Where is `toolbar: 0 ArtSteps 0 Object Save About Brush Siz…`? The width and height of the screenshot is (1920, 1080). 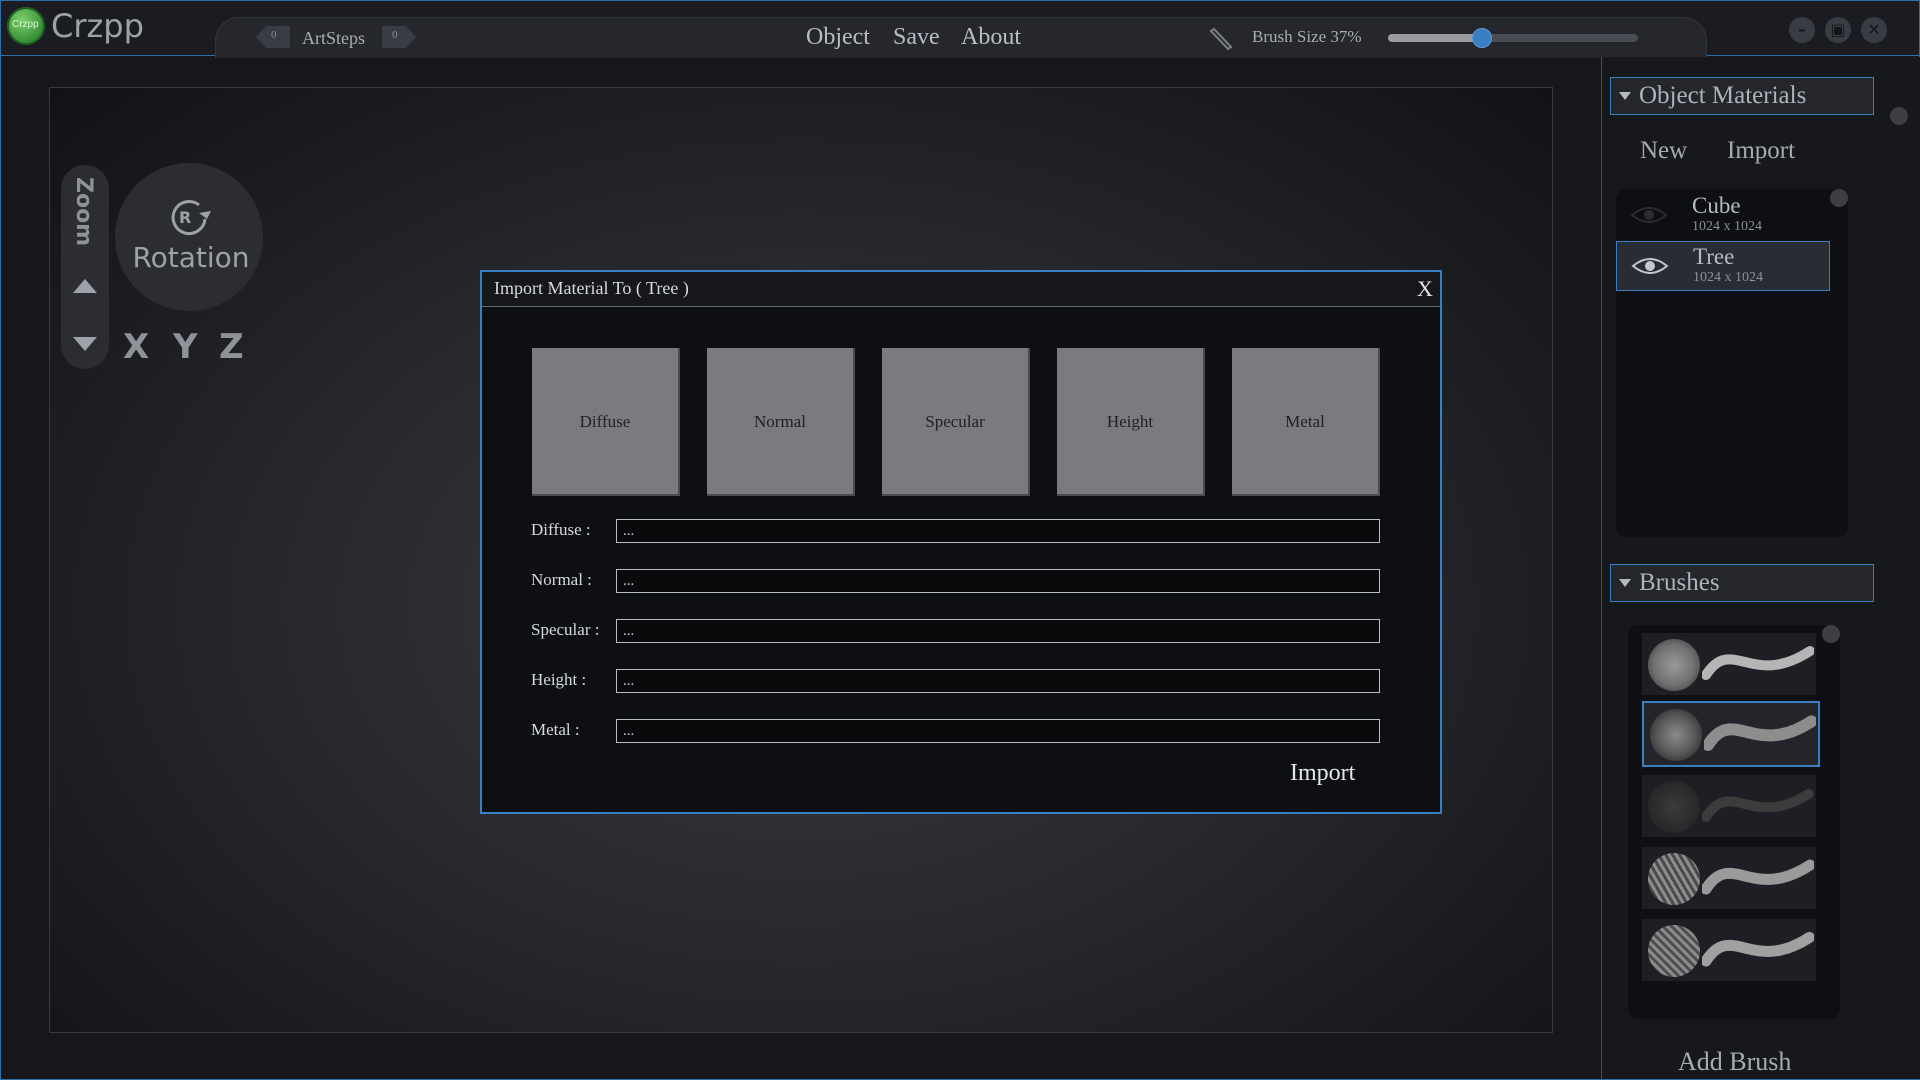
toolbar: 0 ArtSteps 0 Object Save About Brush Siz… is located at coordinates (961, 37).